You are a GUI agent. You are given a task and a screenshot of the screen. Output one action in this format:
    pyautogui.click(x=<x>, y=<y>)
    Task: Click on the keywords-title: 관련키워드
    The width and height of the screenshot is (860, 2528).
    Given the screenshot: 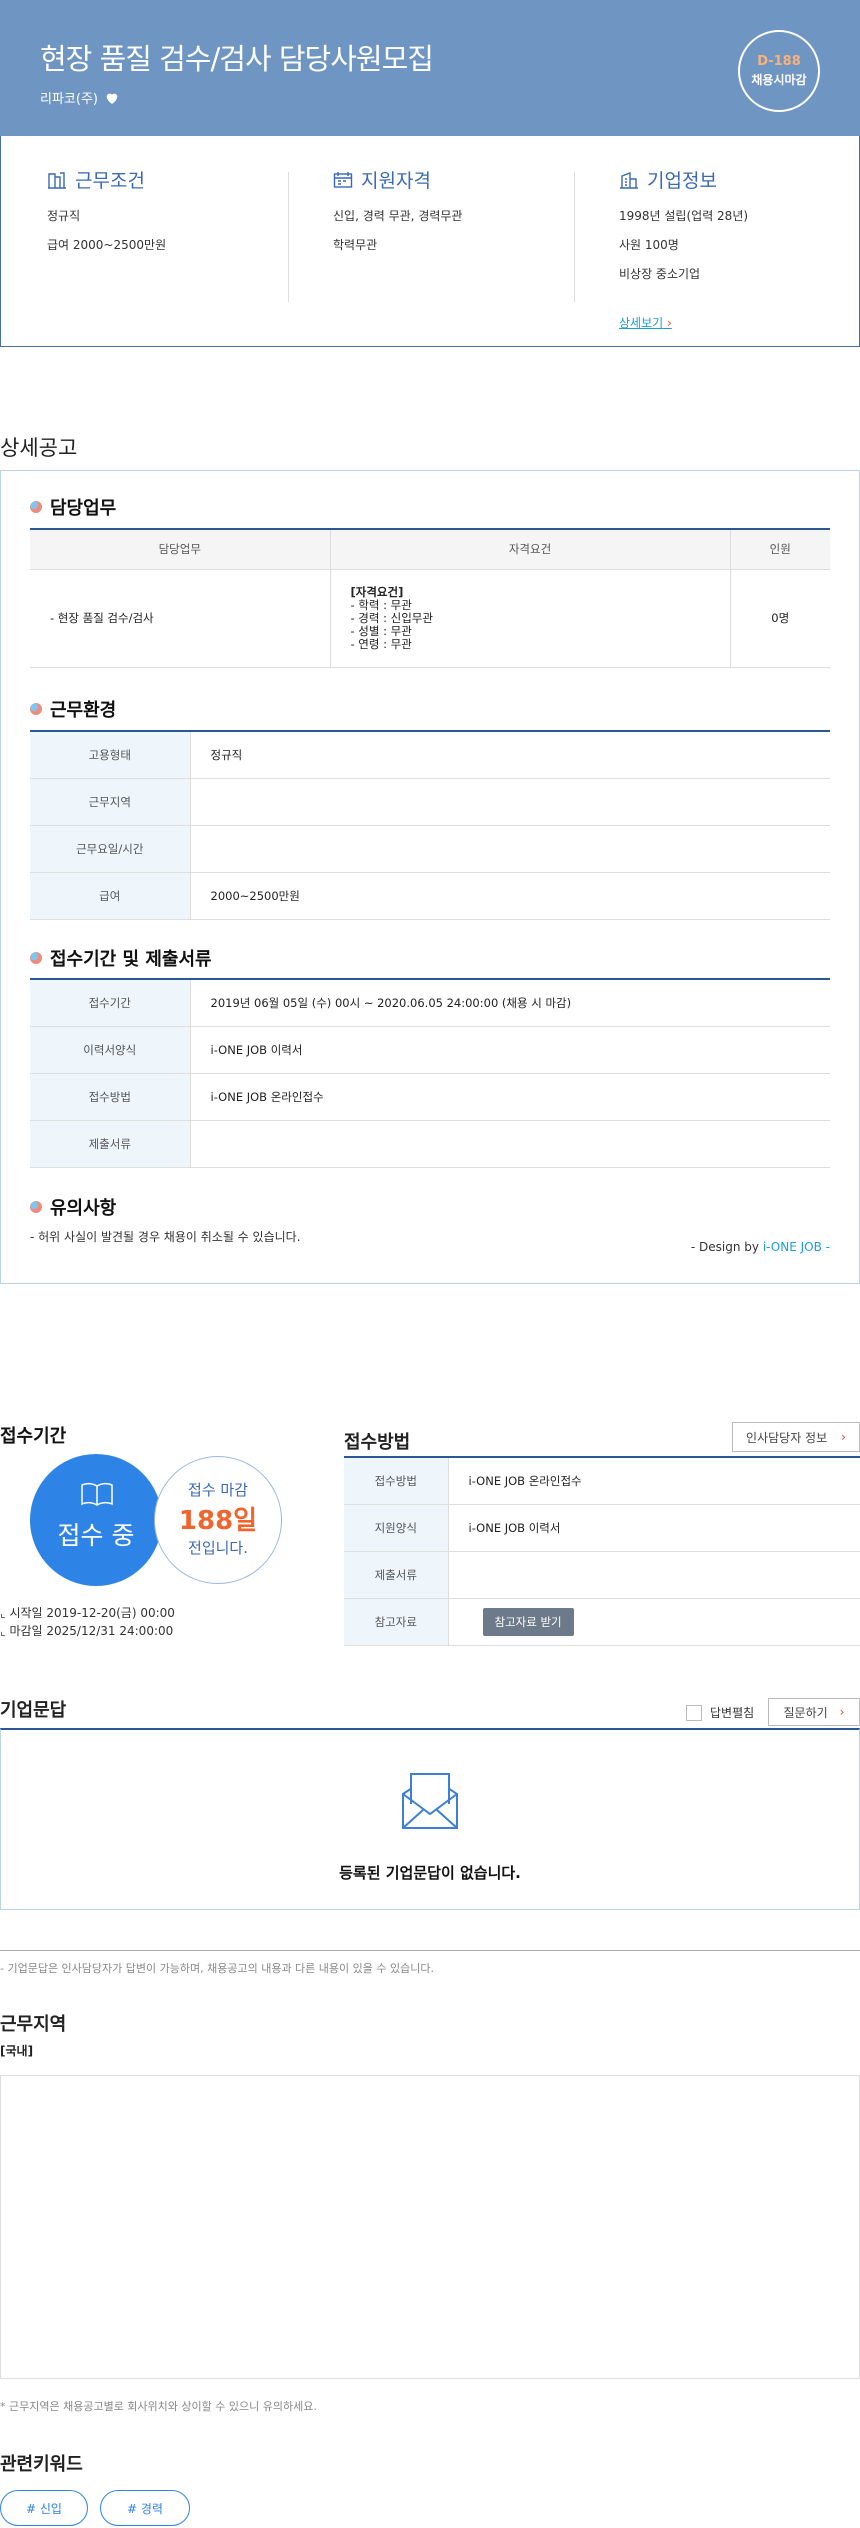 What is the action you would take?
    pyautogui.click(x=41, y=2464)
    